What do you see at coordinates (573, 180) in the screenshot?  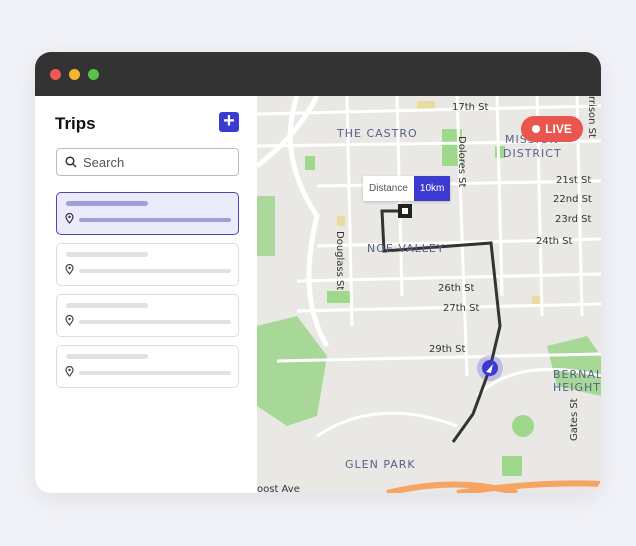 I see `street-label: 21st St` at bounding box center [573, 180].